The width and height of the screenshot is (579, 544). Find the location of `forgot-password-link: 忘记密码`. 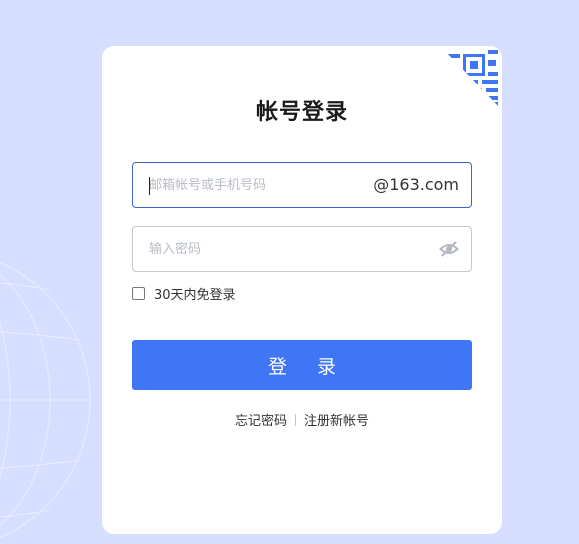

forgot-password-link: 忘记密码 is located at coordinates (261, 421).